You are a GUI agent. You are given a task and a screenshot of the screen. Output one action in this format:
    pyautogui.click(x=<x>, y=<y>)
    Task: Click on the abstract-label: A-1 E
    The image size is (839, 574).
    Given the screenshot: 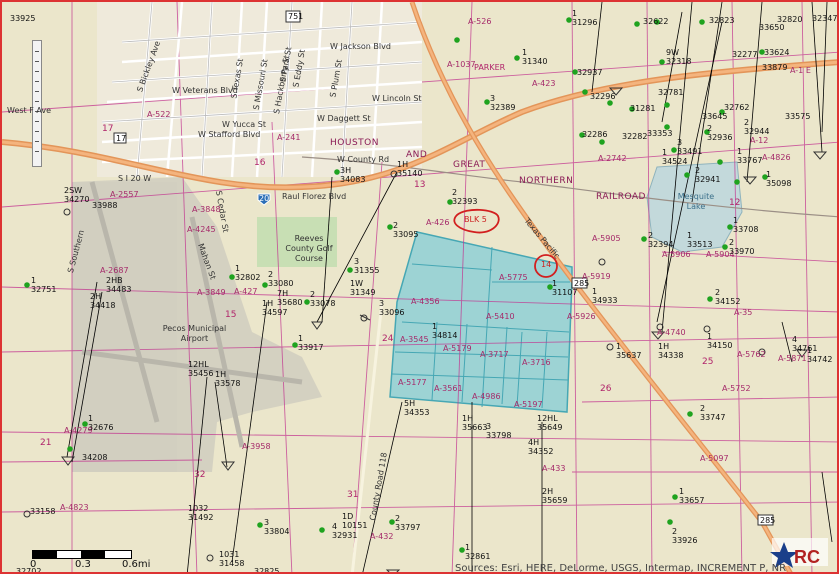 What is the action you would take?
    pyautogui.click(x=800, y=70)
    